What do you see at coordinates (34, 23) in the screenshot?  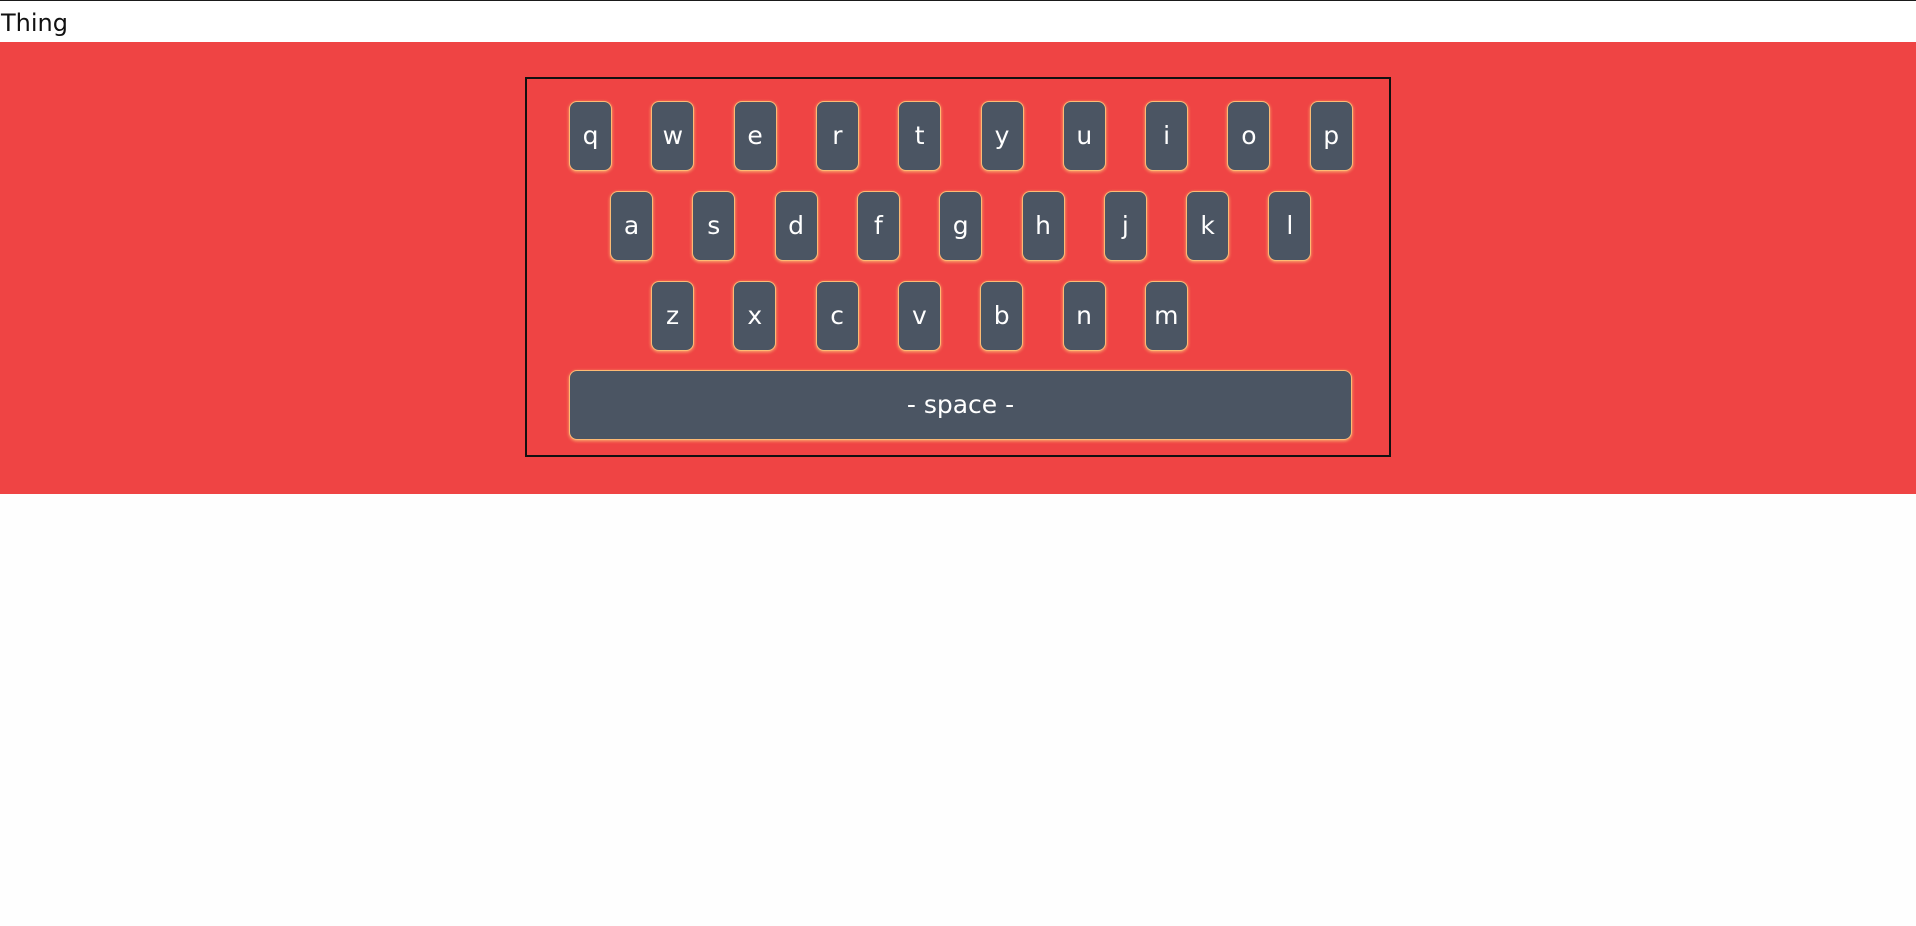 I see `page-title: Thing` at bounding box center [34, 23].